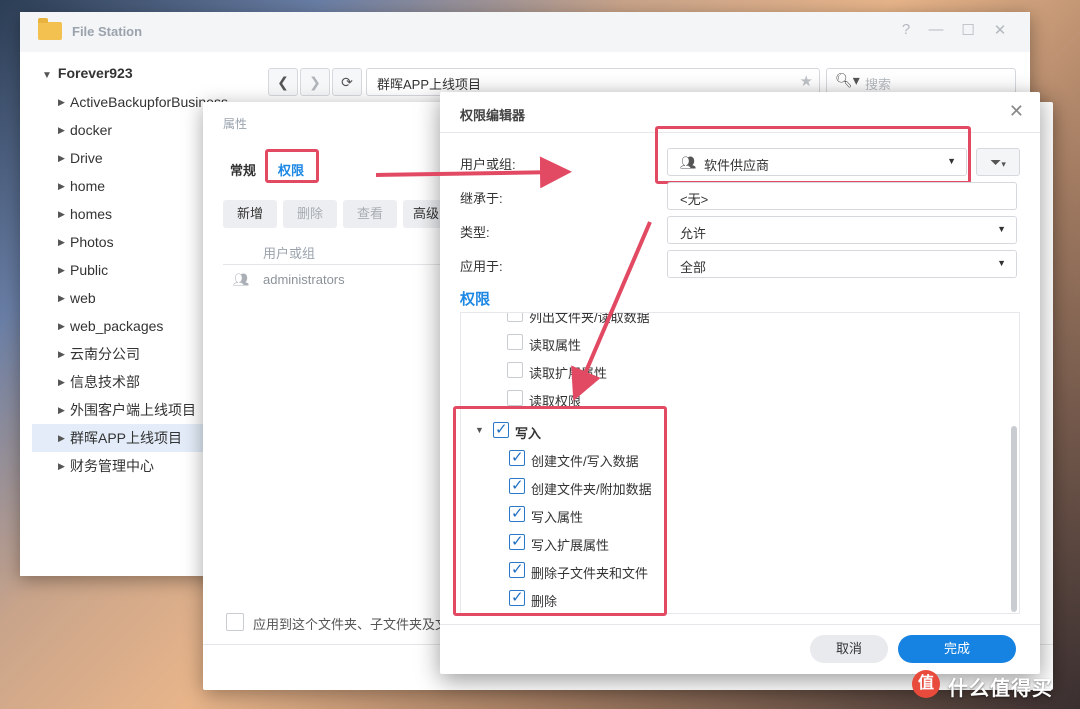  I want to click on tree-item-label: 信息技术部, so click(105, 382).